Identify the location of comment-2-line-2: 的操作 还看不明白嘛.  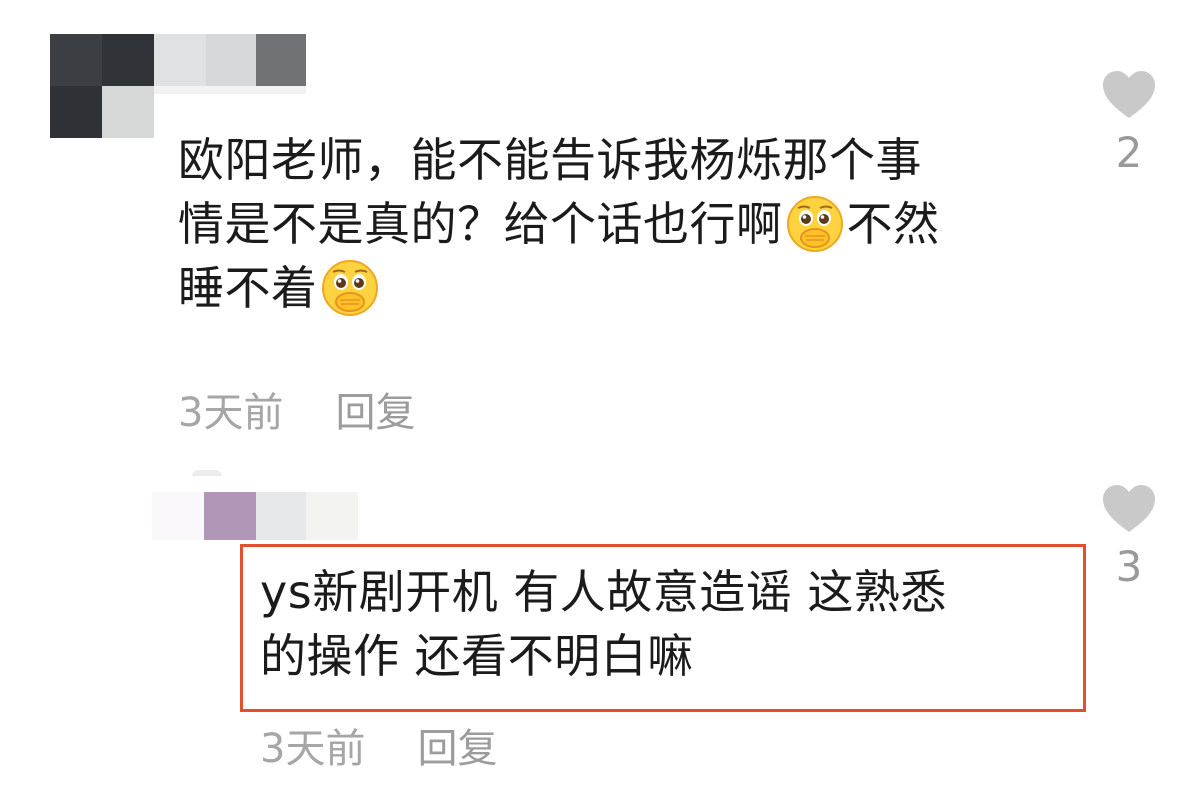
(477, 656).